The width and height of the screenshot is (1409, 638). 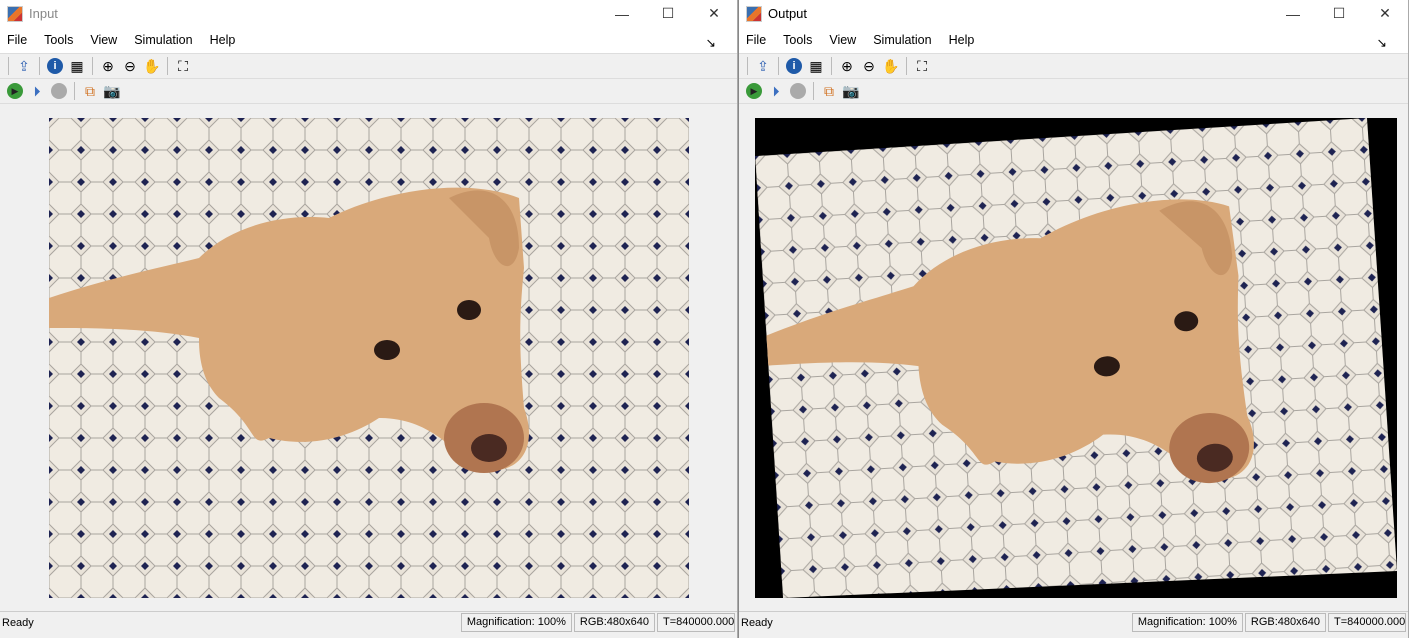 What do you see at coordinates (368, 13) in the screenshot?
I see `title-bar: Input — ☐ ✕` at bounding box center [368, 13].